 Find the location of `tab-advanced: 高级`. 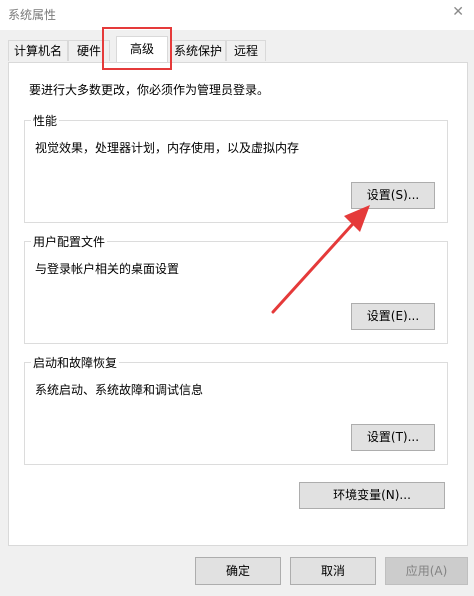

tab-advanced: 高级 is located at coordinates (142, 49).